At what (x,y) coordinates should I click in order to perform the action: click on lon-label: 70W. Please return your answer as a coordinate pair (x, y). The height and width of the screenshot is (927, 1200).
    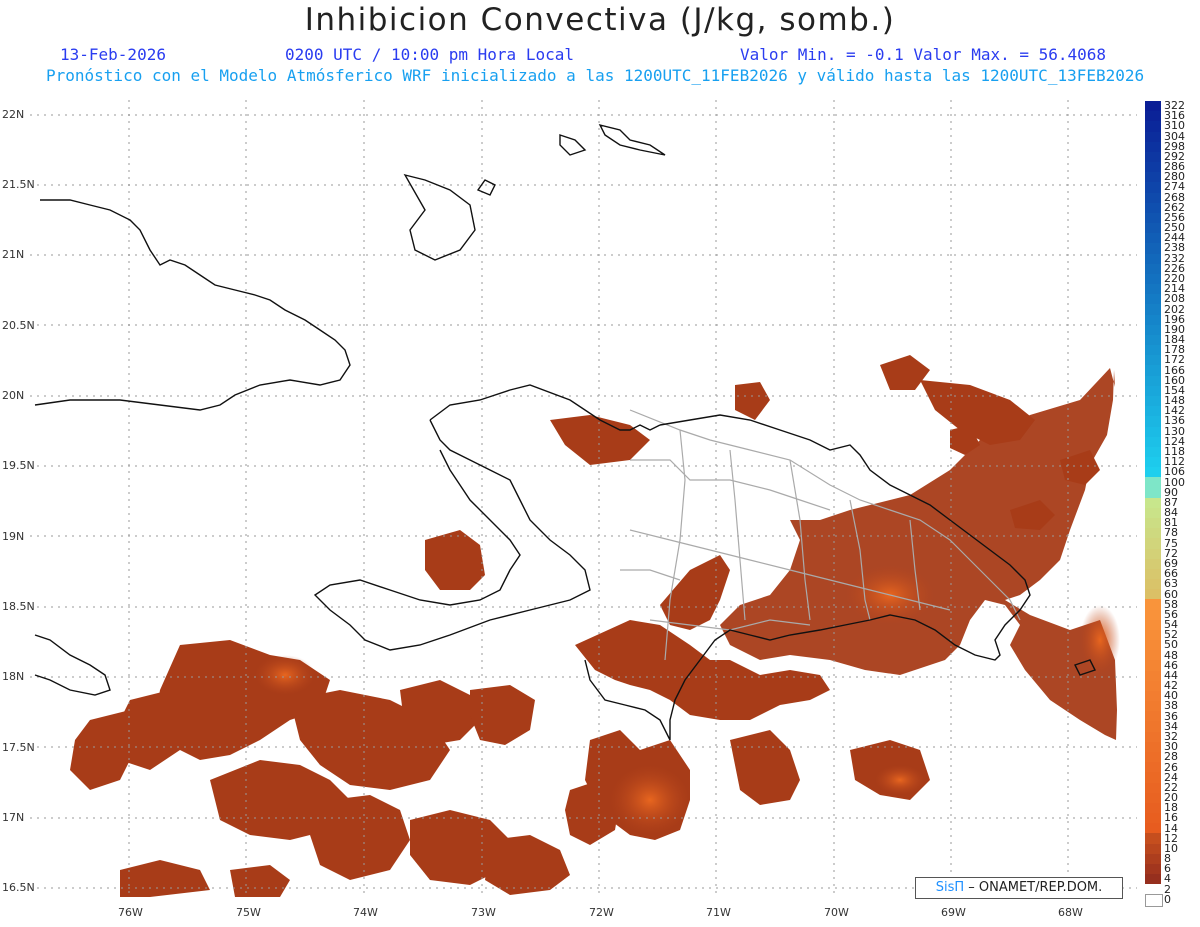
    Looking at the image, I should click on (836, 912).